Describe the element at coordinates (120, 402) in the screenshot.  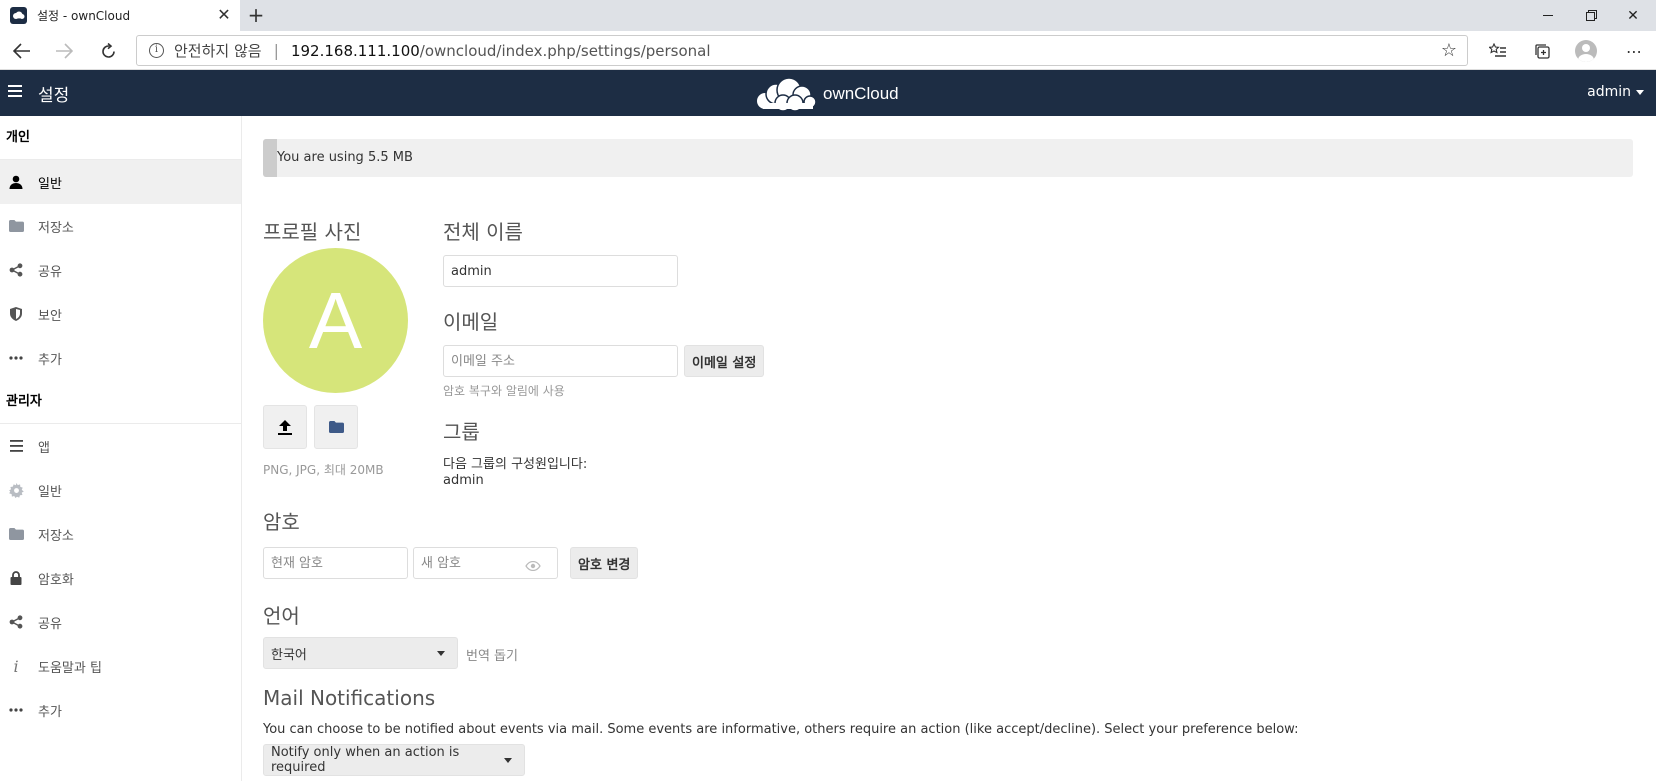
I see `sidebar-section-admin: 관리자` at that location.